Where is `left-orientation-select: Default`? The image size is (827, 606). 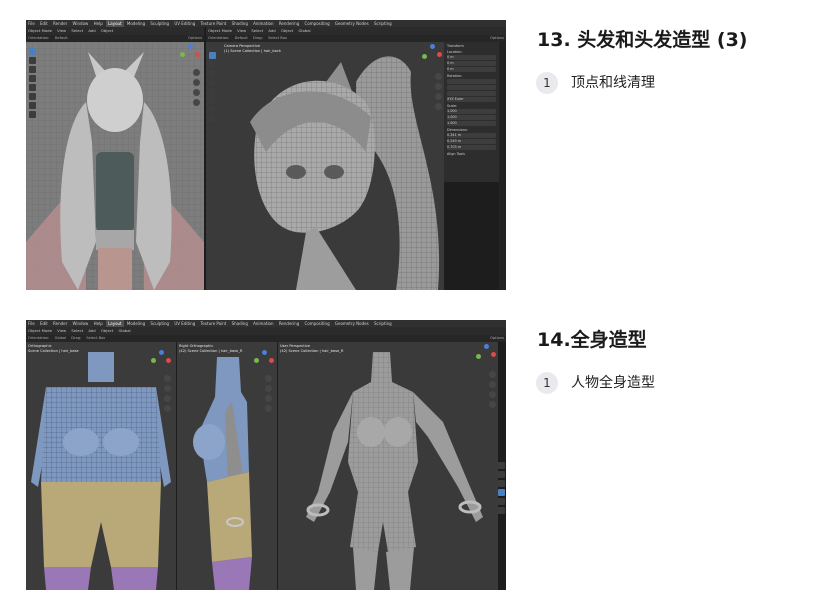
left-orientation-select: Default is located at coordinates (61, 38).